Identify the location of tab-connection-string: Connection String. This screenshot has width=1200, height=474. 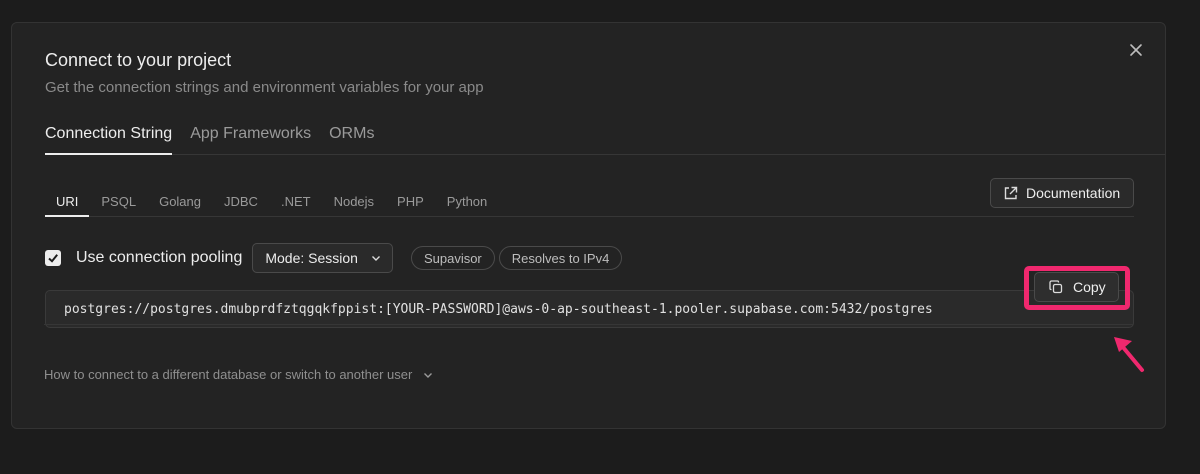
(109, 135).